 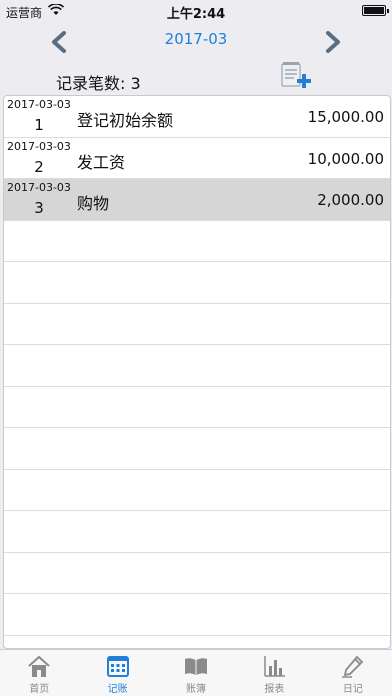 I want to click on tab-bar: 首页 记账 账簿 报表 日记, so click(x=196, y=672).